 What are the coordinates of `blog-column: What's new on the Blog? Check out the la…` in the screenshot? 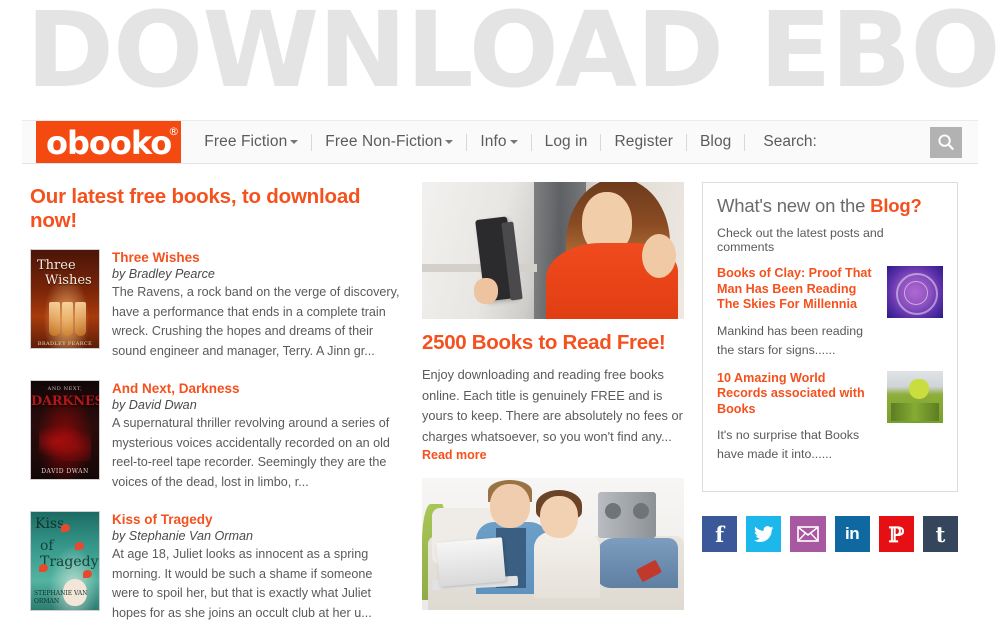 It's located at (830, 367).